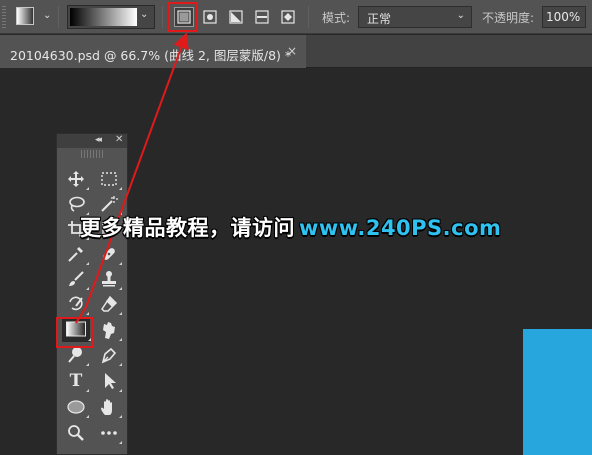  Describe the element at coordinates (236, 17) in the screenshot. I see `angle-gradient-icon` at that location.